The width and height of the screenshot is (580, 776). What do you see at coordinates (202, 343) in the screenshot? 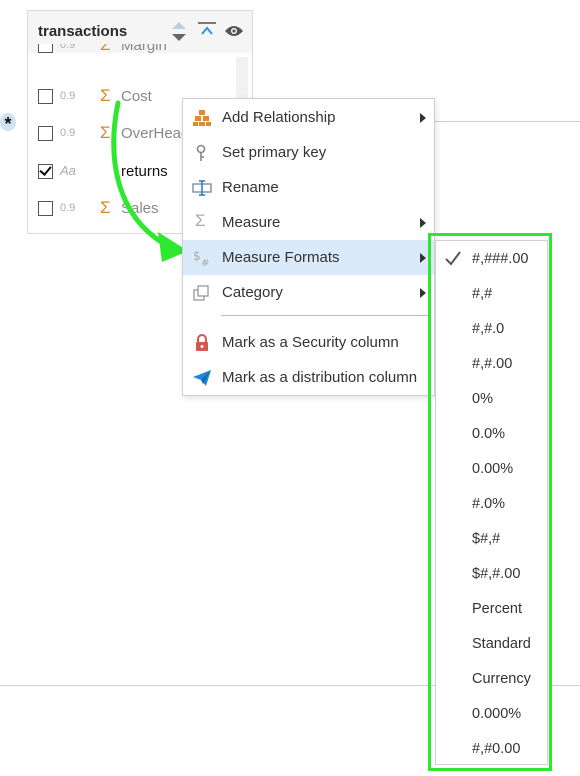
I see `lock-icon` at bounding box center [202, 343].